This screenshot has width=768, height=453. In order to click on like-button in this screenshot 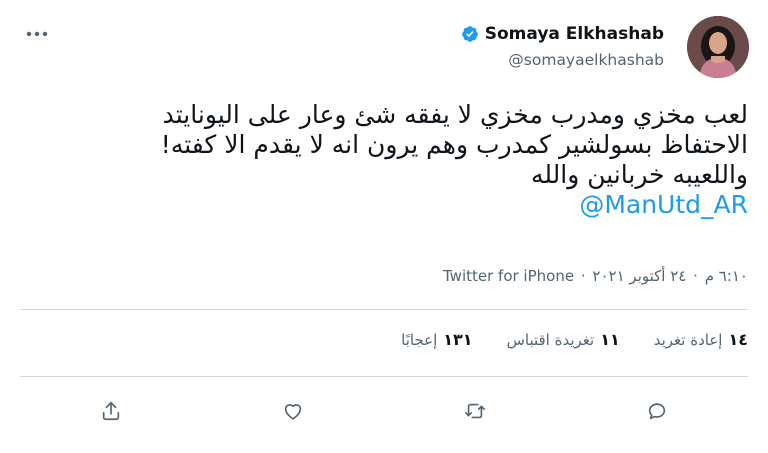, I will do `click(293, 411)`.